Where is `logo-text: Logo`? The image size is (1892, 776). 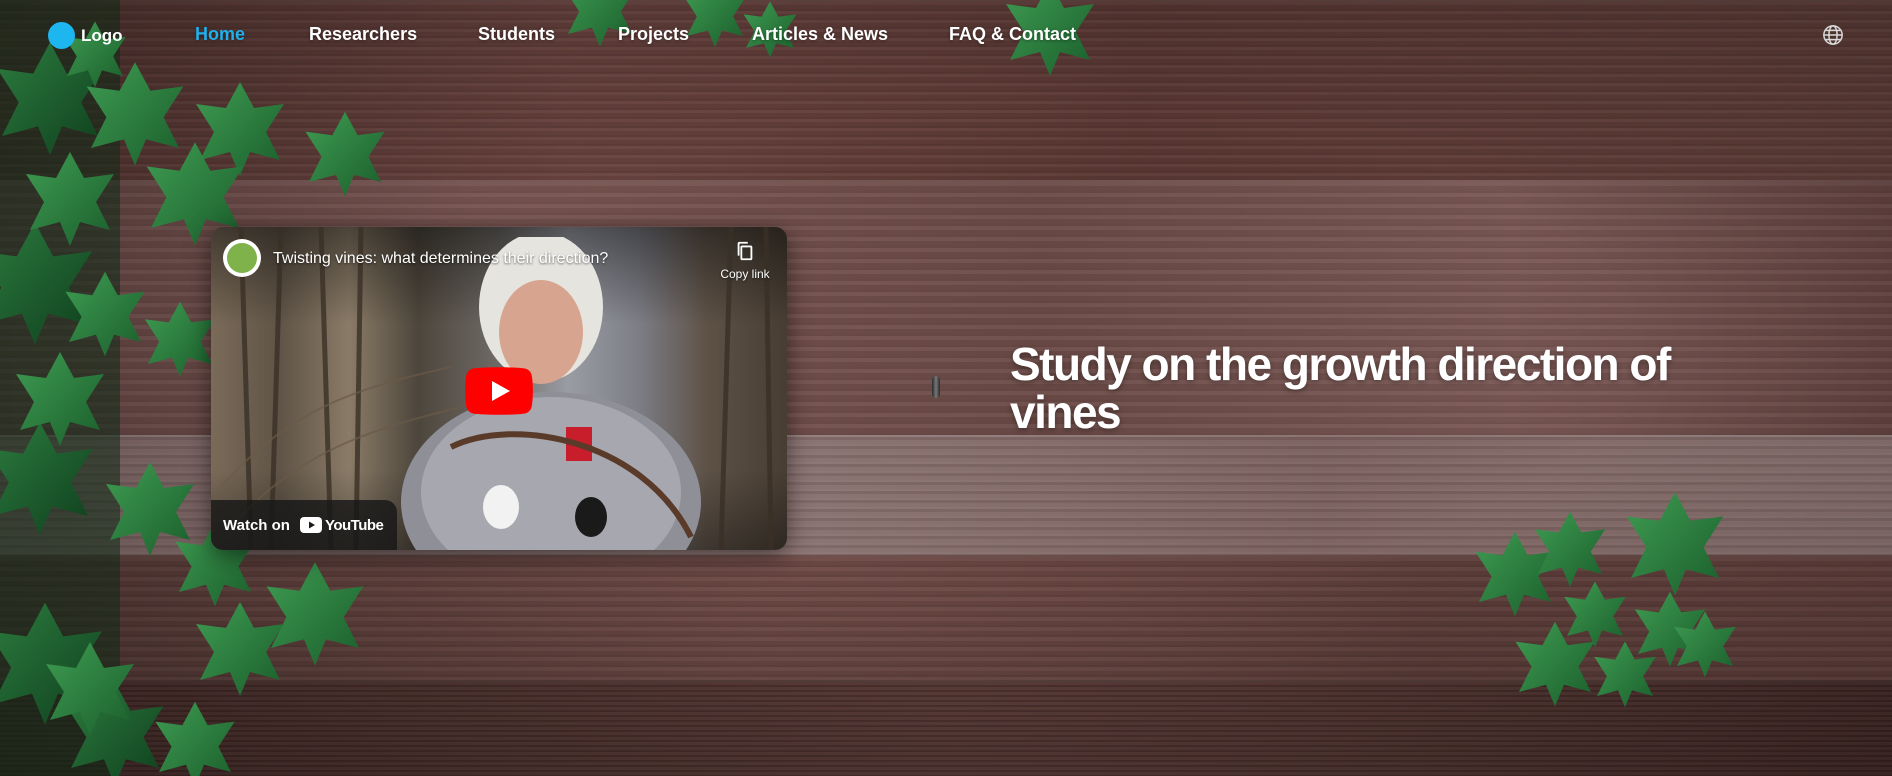
logo-text: Logo is located at coordinates (102, 35).